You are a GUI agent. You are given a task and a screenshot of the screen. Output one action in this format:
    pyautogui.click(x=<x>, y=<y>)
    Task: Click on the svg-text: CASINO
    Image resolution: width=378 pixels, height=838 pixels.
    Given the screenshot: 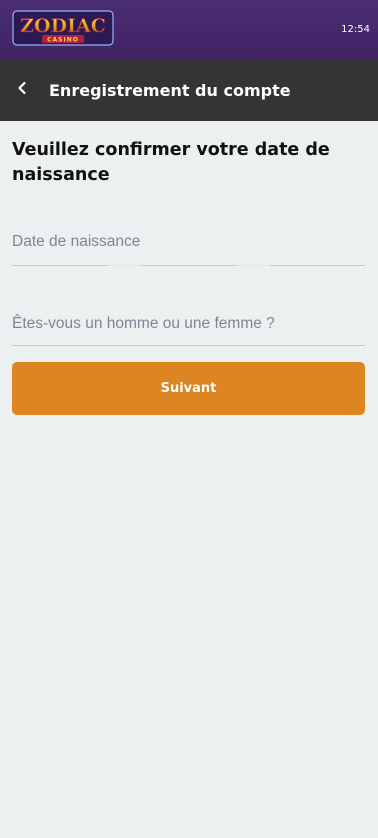 What is the action you would take?
    pyautogui.click(x=63, y=40)
    